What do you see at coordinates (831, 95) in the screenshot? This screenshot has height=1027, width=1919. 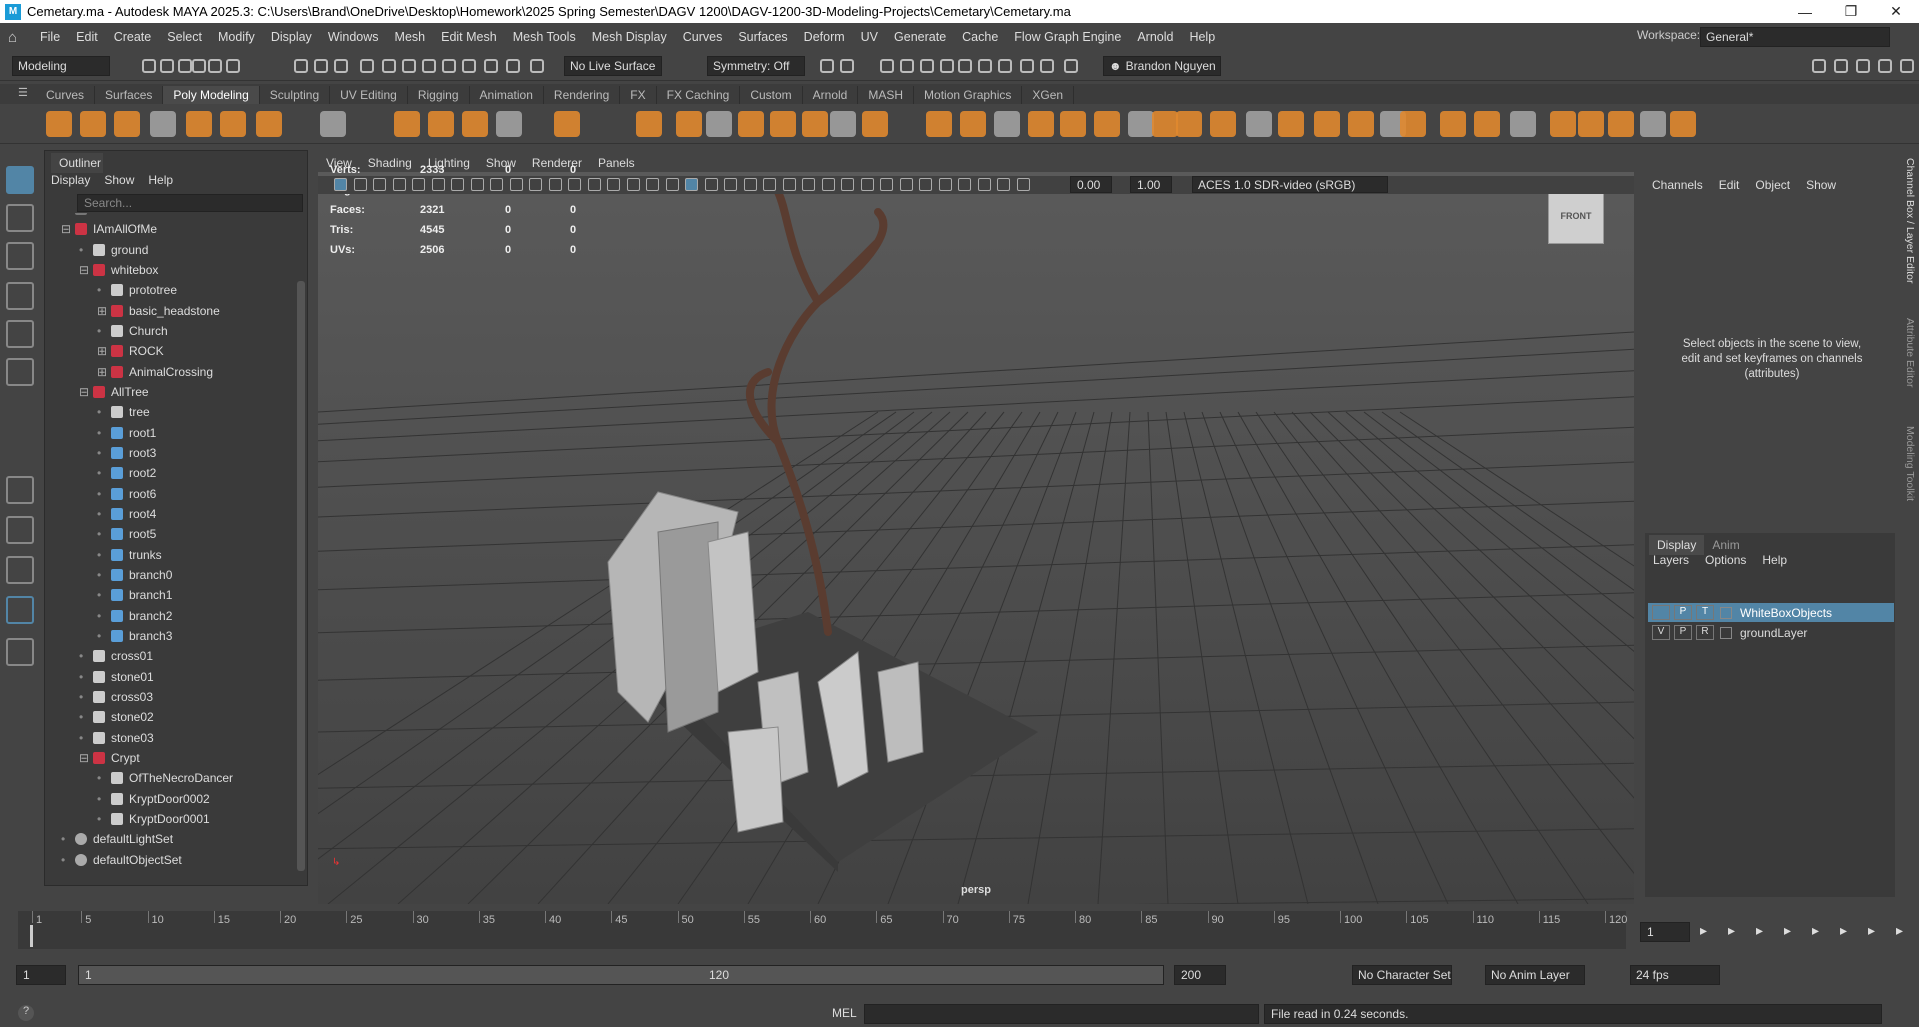 I see `shelf-tab-arnold: Arnold` at bounding box center [831, 95].